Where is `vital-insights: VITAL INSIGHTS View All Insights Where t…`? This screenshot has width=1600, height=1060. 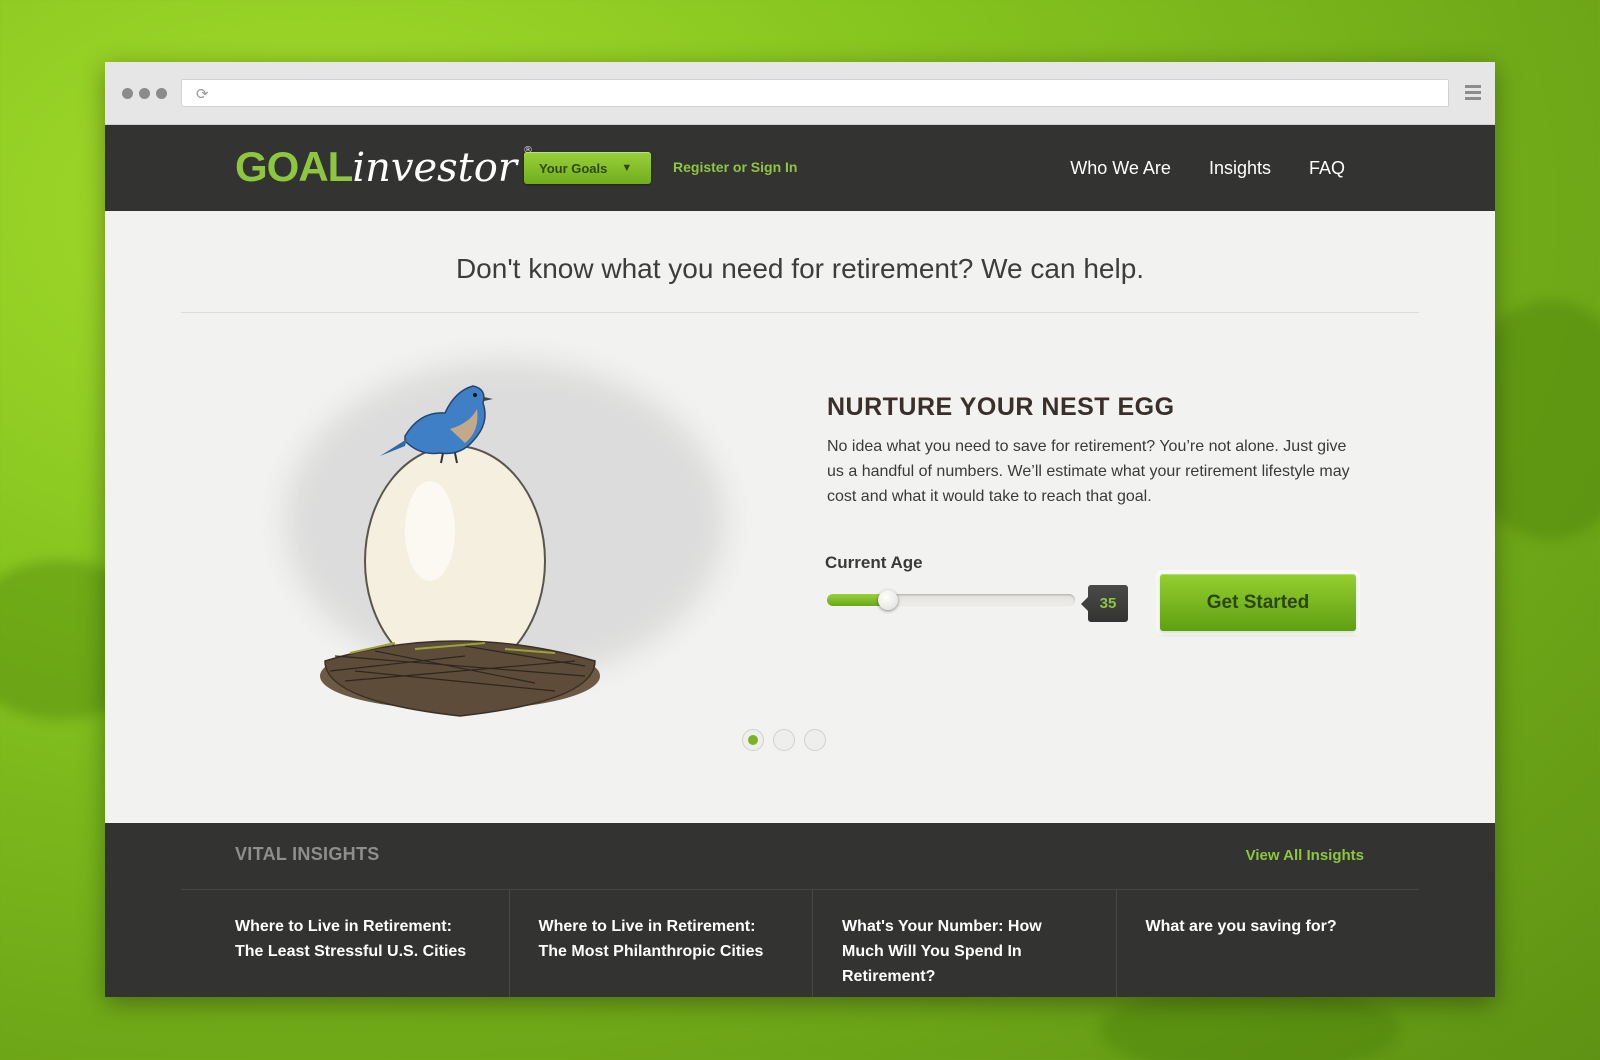
vital-insights: VITAL INSIGHTS View All Insights Where t… is located at coordinates (800, 910).